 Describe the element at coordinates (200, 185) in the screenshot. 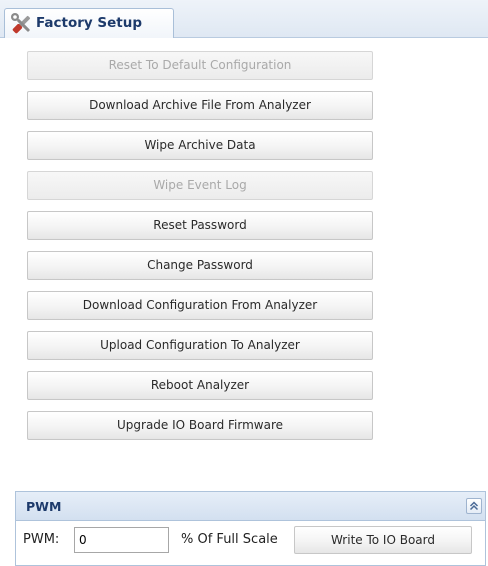

I see `wipe-event-log-button: Wipe Event Log` at that location.